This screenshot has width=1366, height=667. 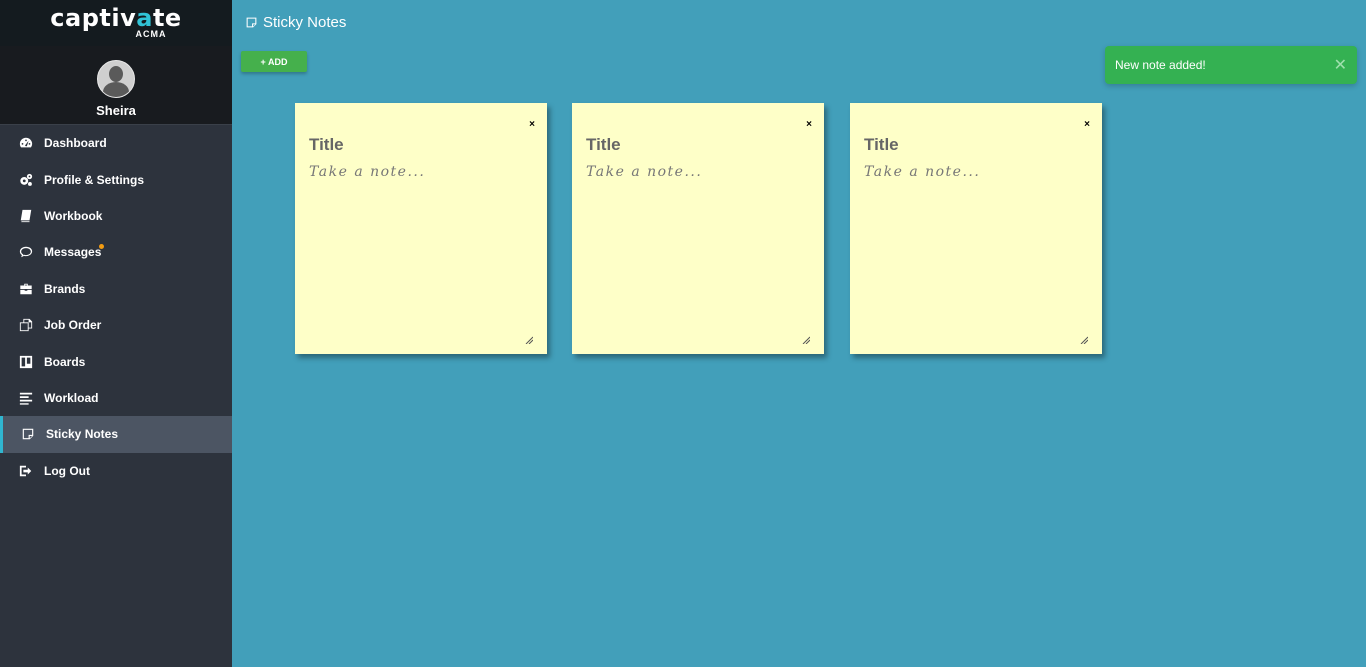 What do you see at coordinates (151, 34) in the screenshot?
I see `brand-subtitle: ACMA` at bounding box center [151, 34].